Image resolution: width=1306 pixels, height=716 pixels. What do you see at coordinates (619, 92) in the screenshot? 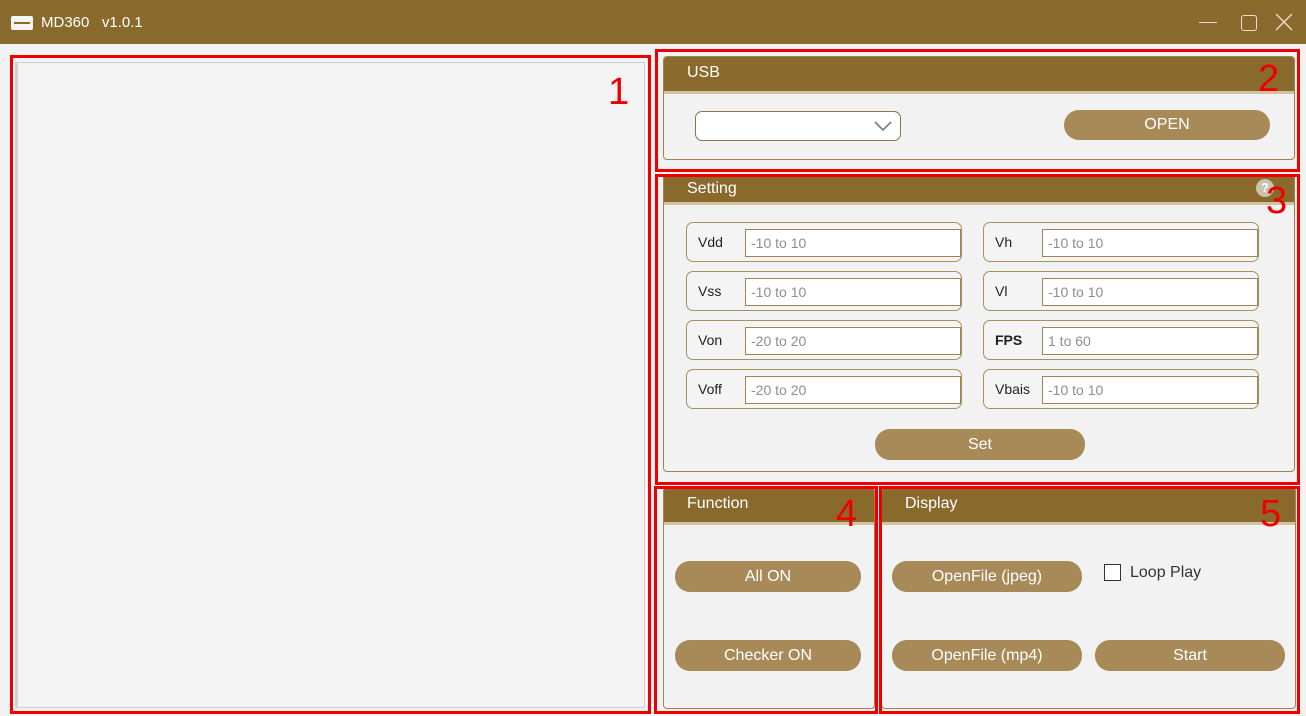
I see `annotation-number-1: 1` at bounding box center [619, 92].